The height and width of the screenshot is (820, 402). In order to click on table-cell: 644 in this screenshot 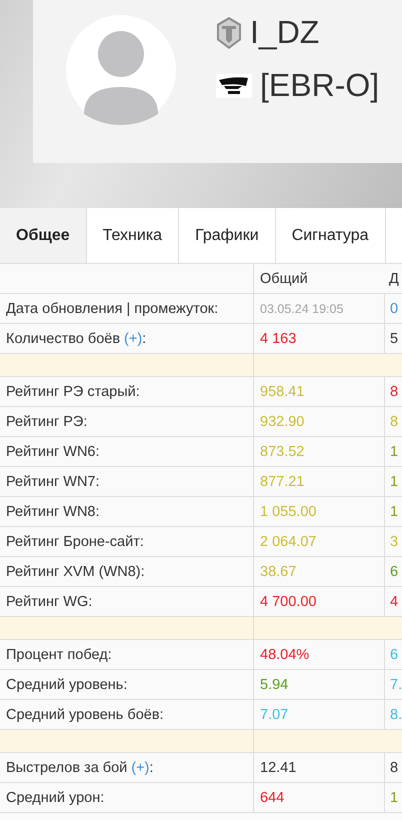, I will do `click(272, 798)`.